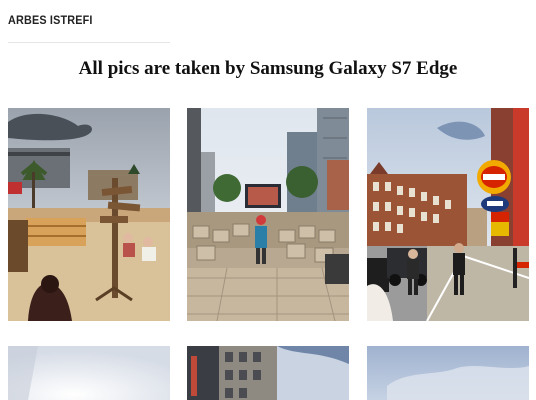 The height and width of the screenshot is (400, 536). I want to click on gallery-photo-buildings, so click(268, 373).